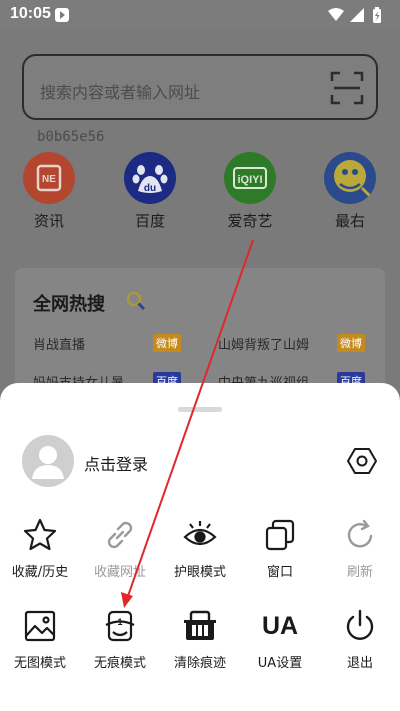 The height and width of the screenshot is (711, 400). What do you see at coordinates (360, 624) in the screenshot?
I see `power-icon` at bounding box center [360, 624].